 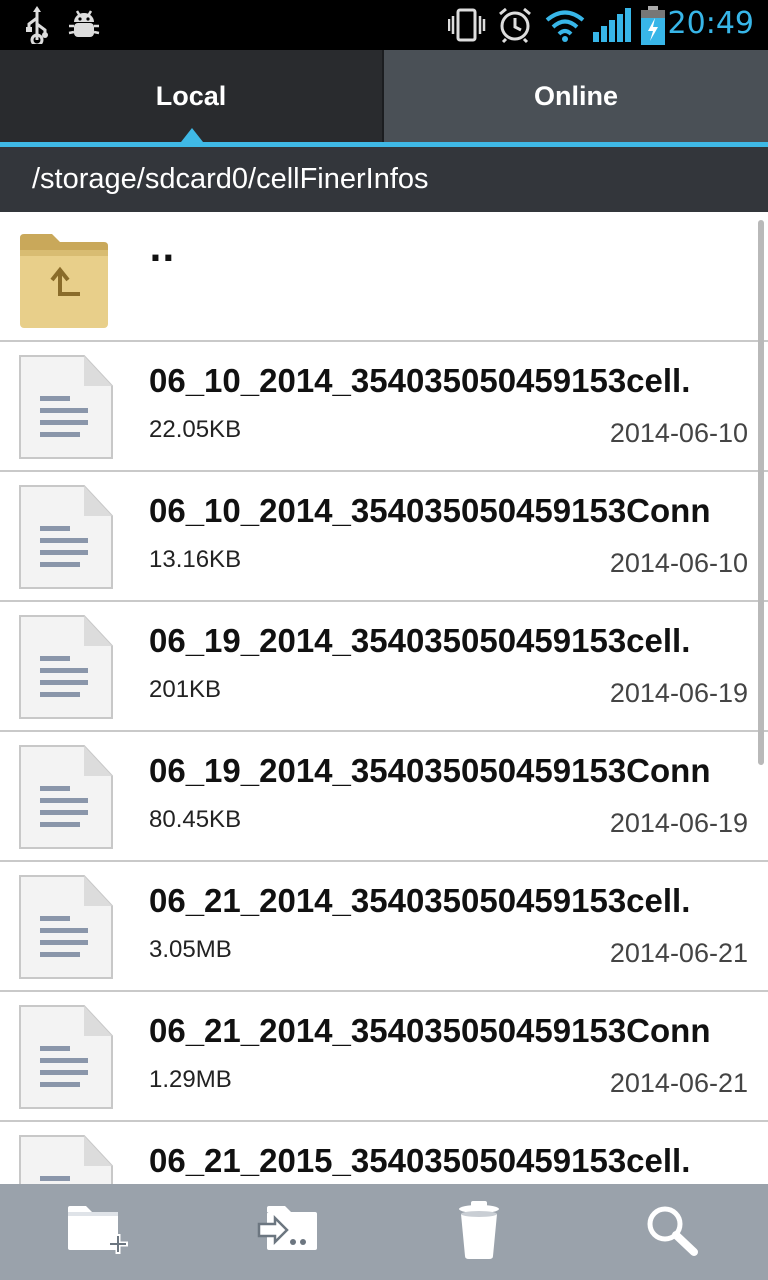 What do you see at coordinates (420, 380) in the screenshot?
I see `file-name: 06_10_2014_354035050459153cell.` at bounding box center [420, 380].